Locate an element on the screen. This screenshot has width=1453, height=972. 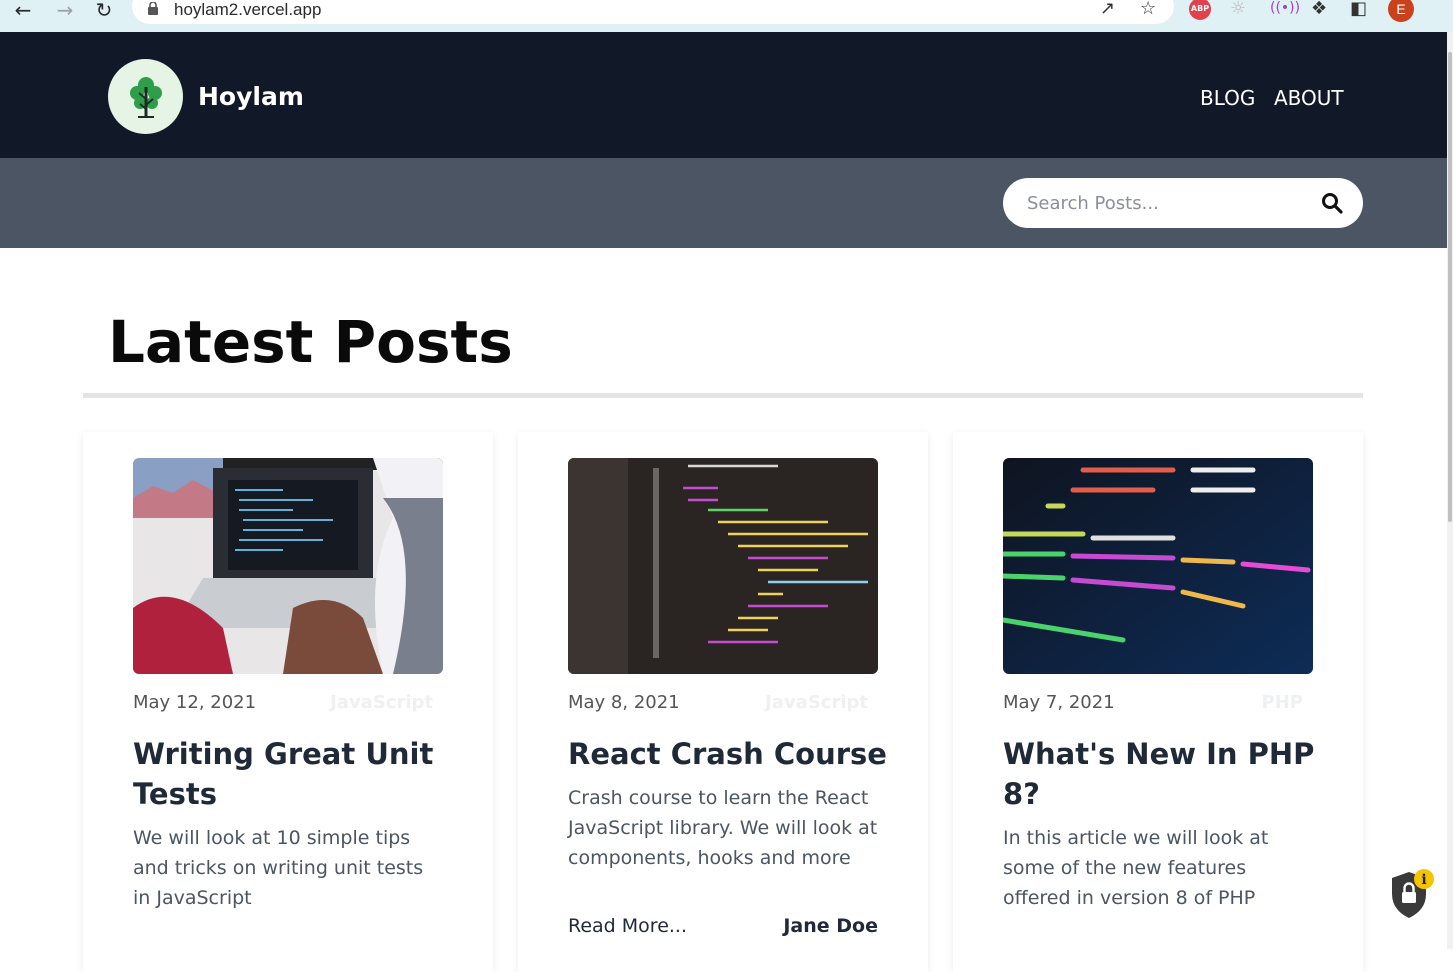
page-title: Latest Posts is located at coordinates (310, 342).